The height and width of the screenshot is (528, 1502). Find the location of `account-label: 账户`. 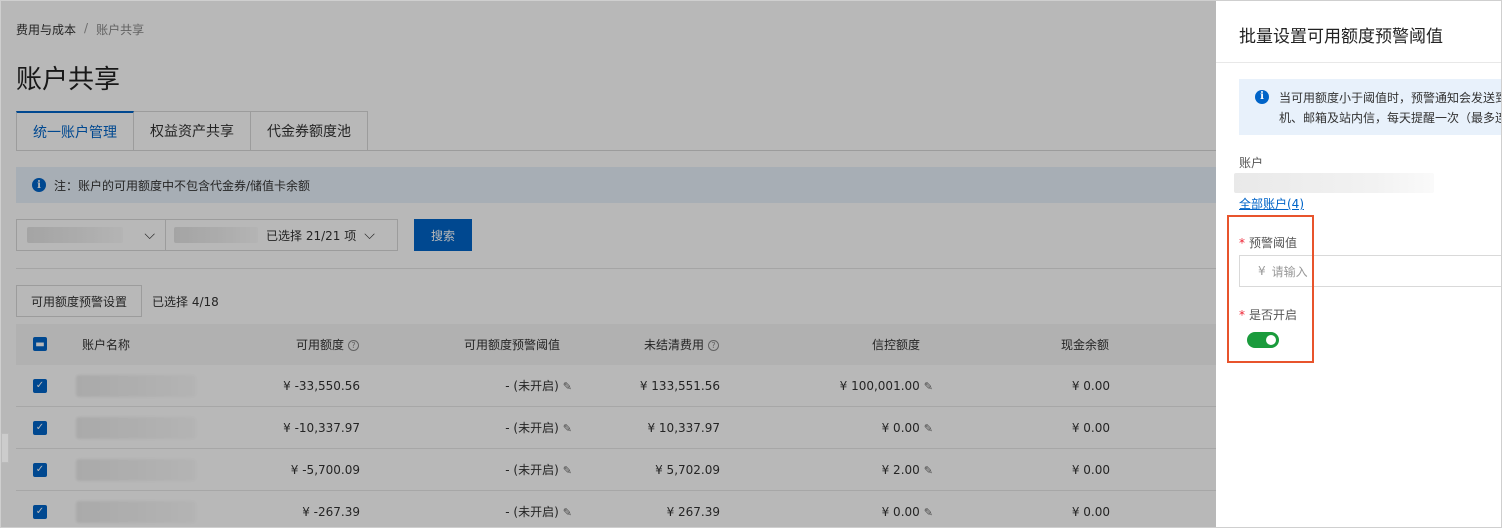

account-label: 账户 is located at coordinates (1251, 163).